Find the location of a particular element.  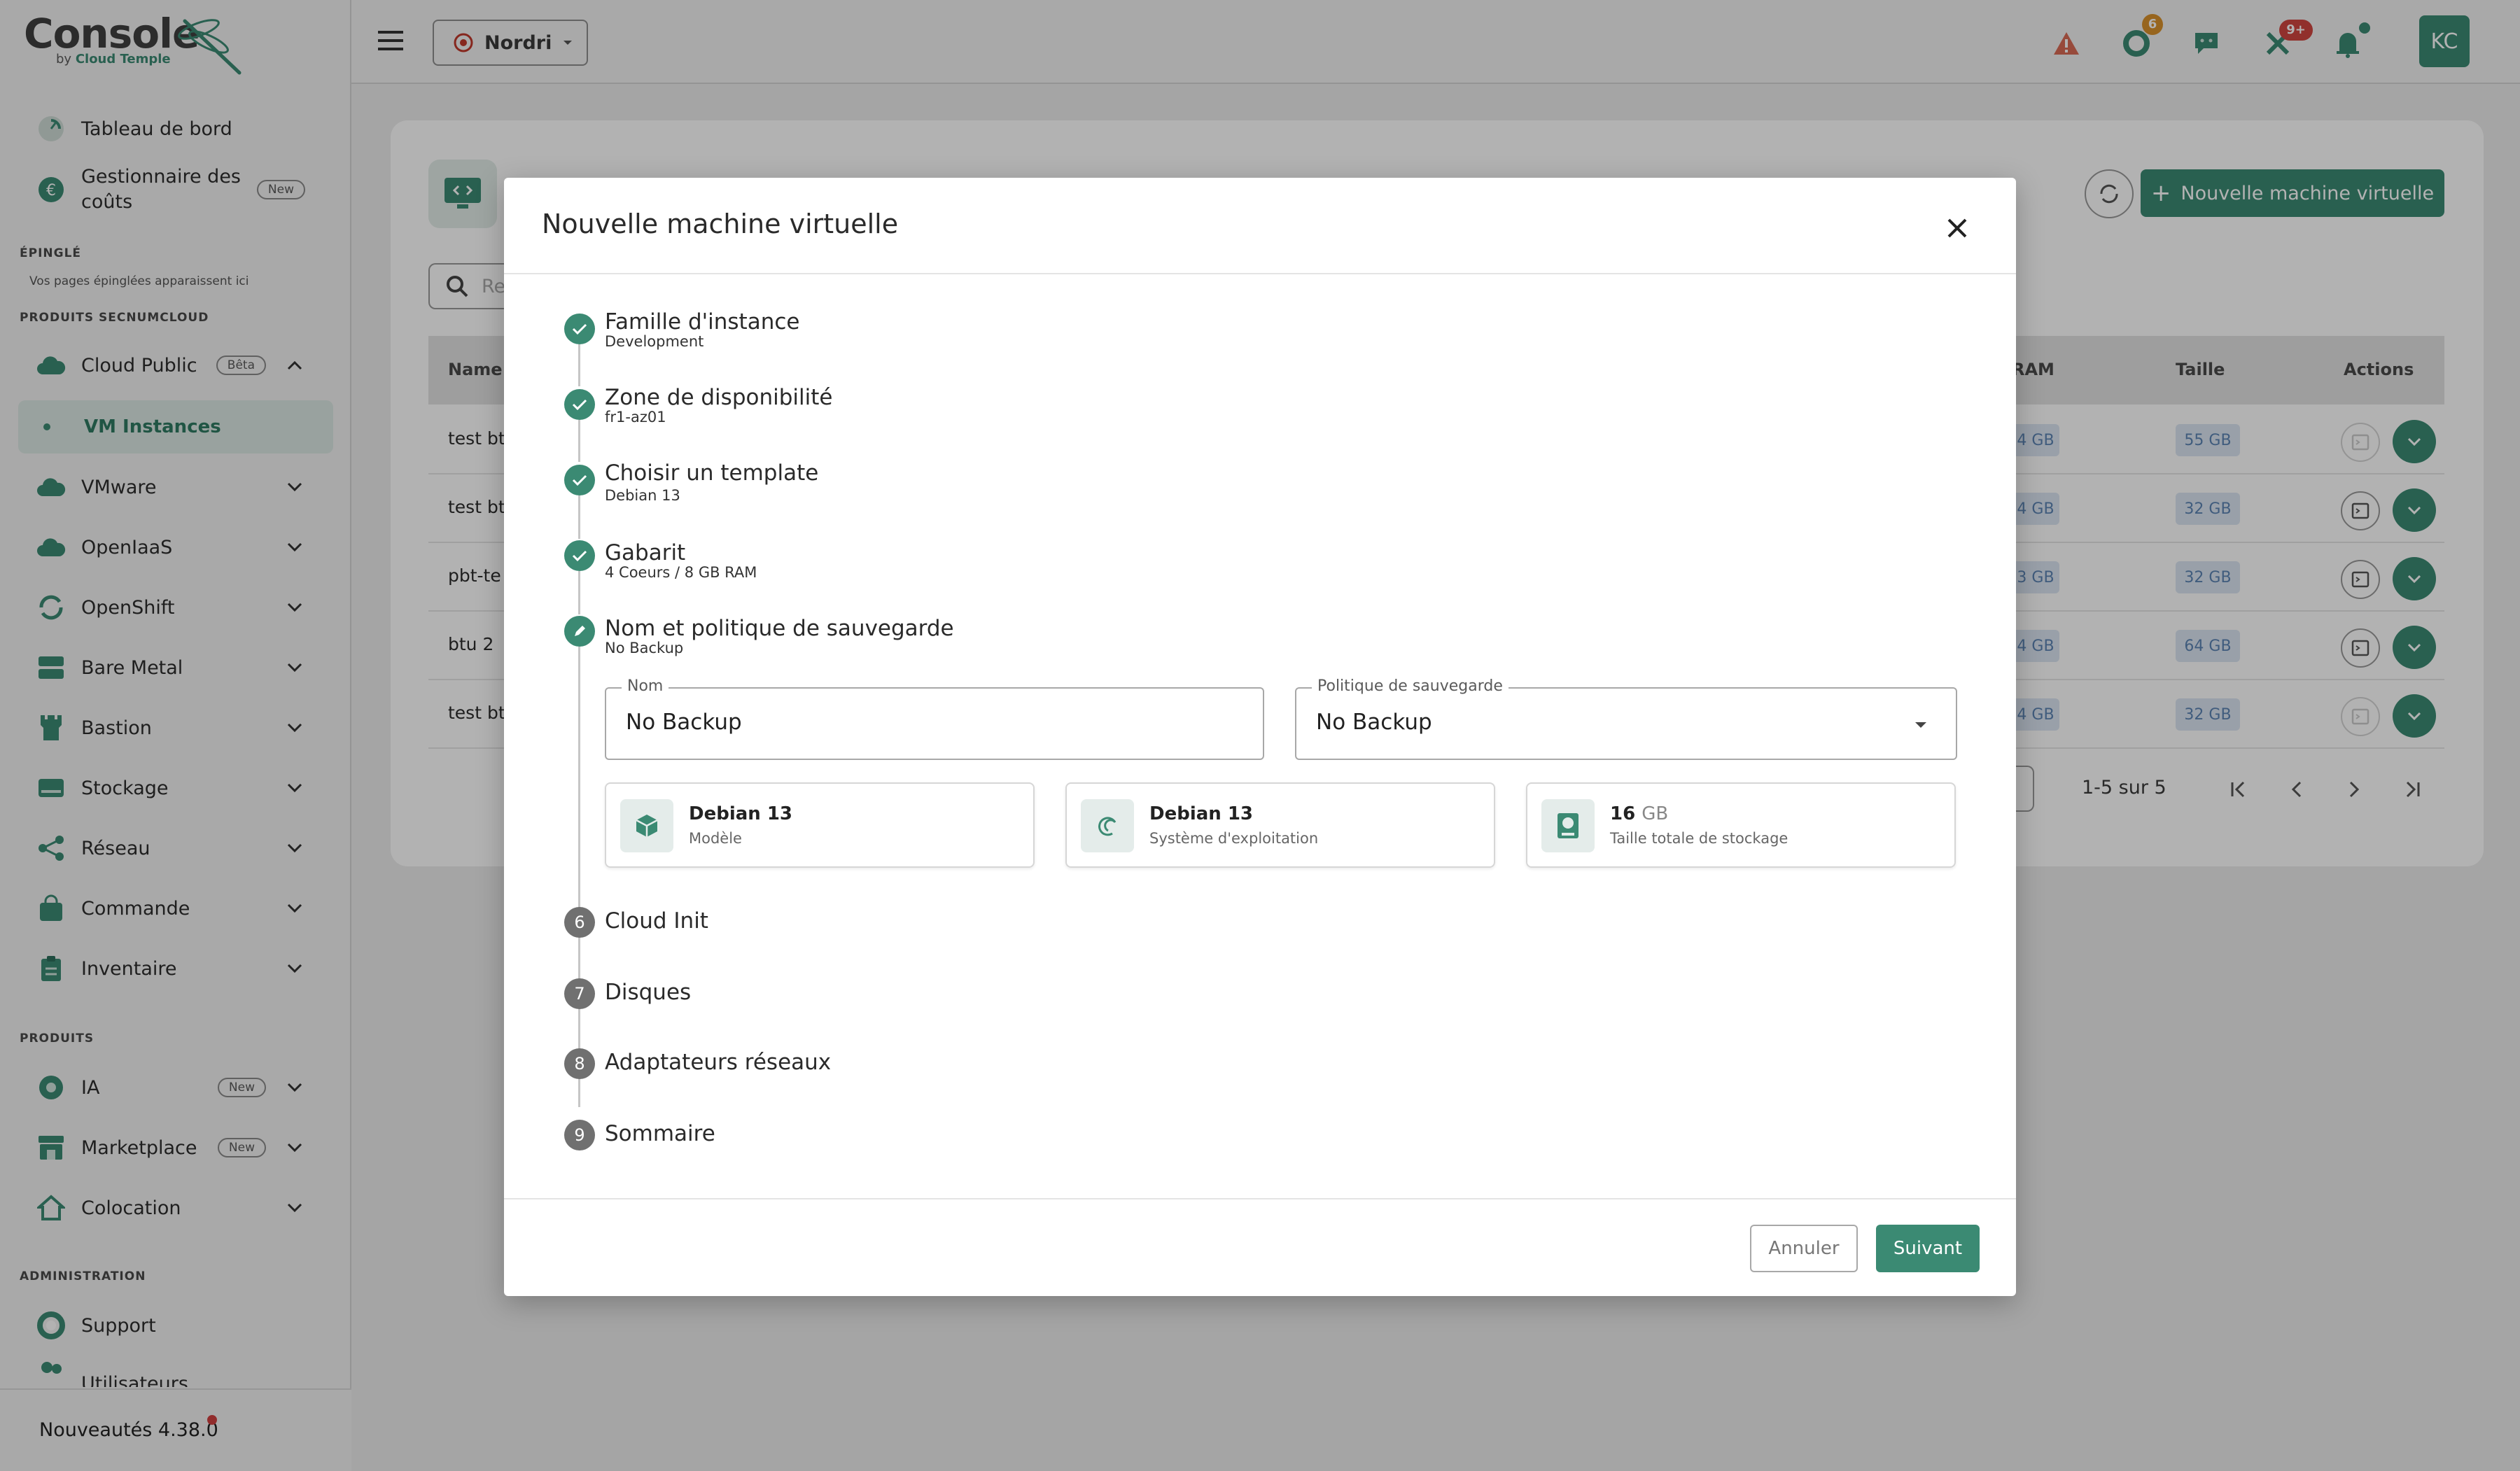

card-value: 16 GB is located at coordinates (1639, 813).